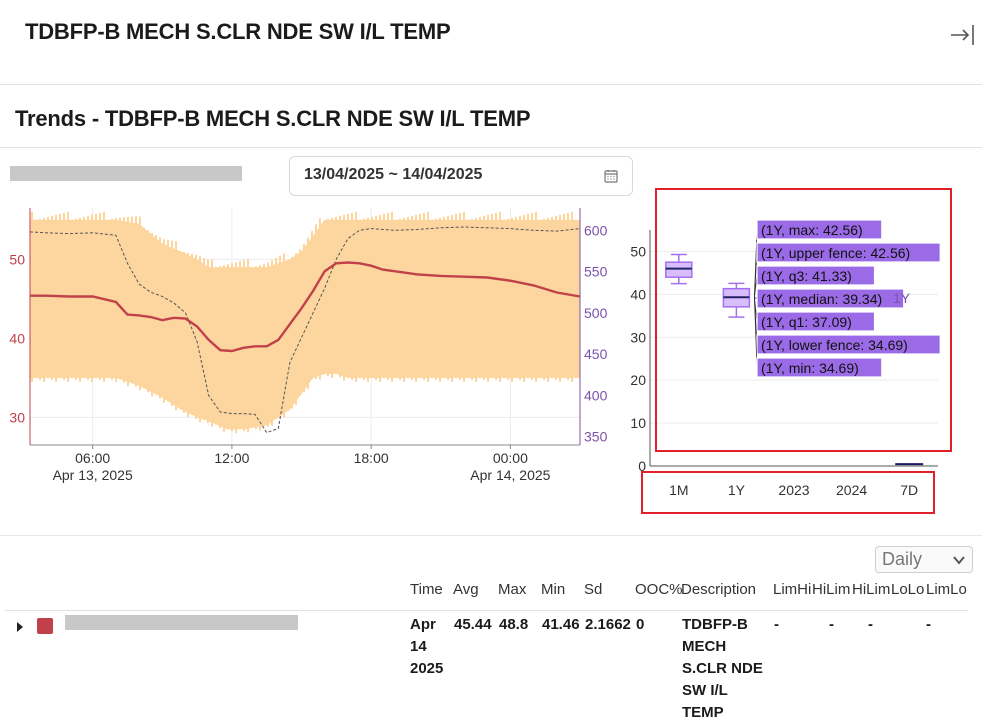 This screenshot has height=724, width=982. What do you see at coordinates (831, 624) in the screenshot?
I see `cell-lim-2: -` at bounding box center [831, 624].